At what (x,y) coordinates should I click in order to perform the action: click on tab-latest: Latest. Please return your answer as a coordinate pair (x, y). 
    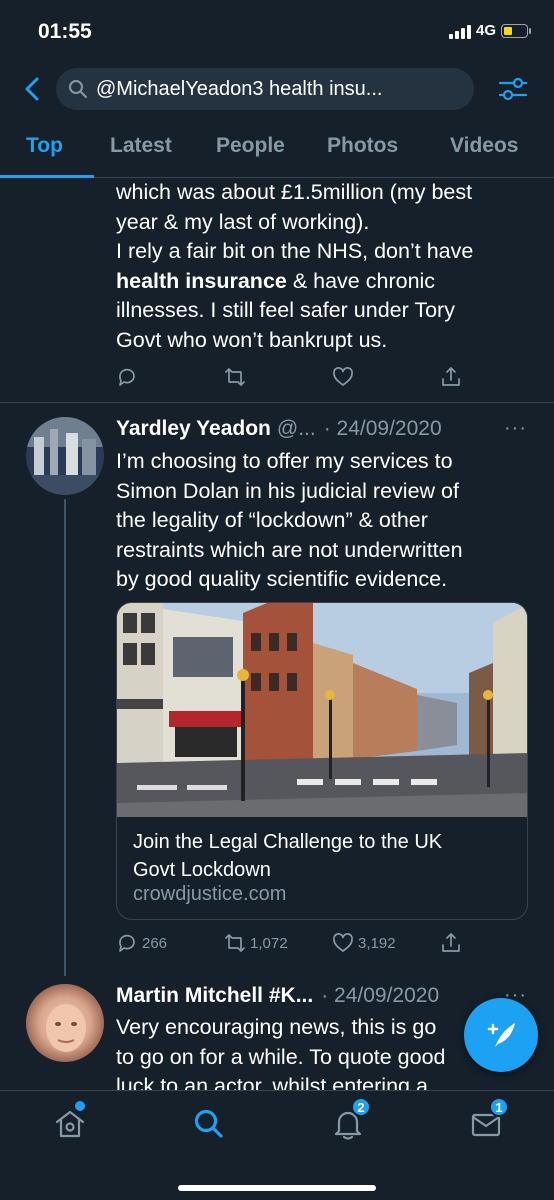
    Looking at the image, I should click on (141, 146).